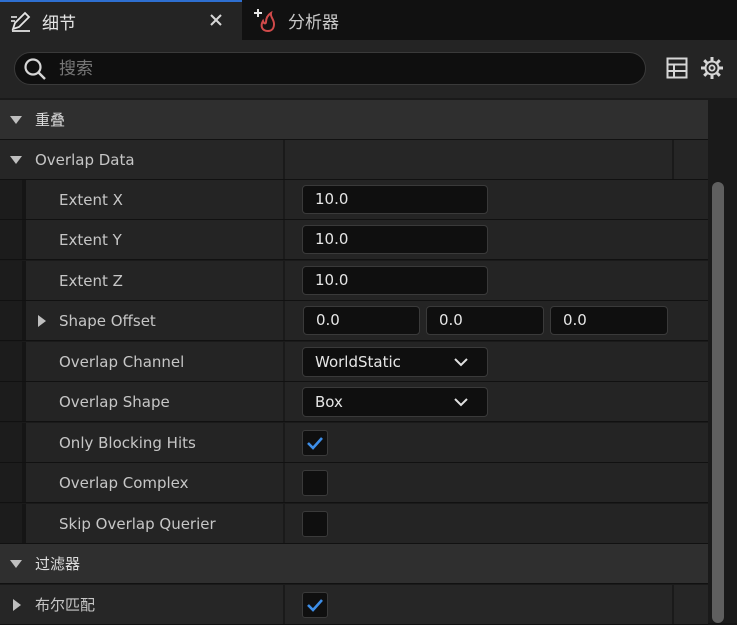  I want to click on profiler-flame-icon, so click(267, 20).